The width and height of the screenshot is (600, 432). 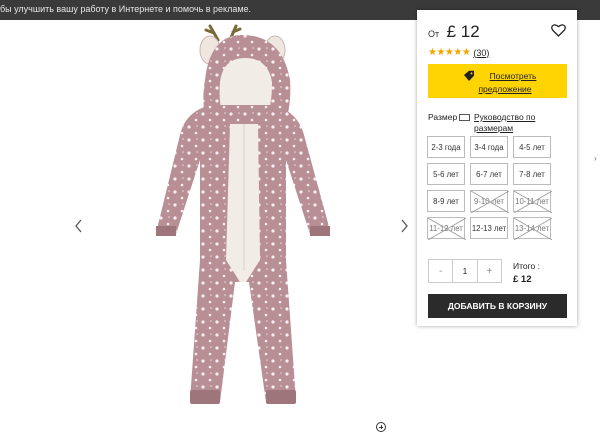 What do you see at coordinates (489, 271) in the screenshot?
I see `quantity-plus-button: +` at bounding box center [489, 271].